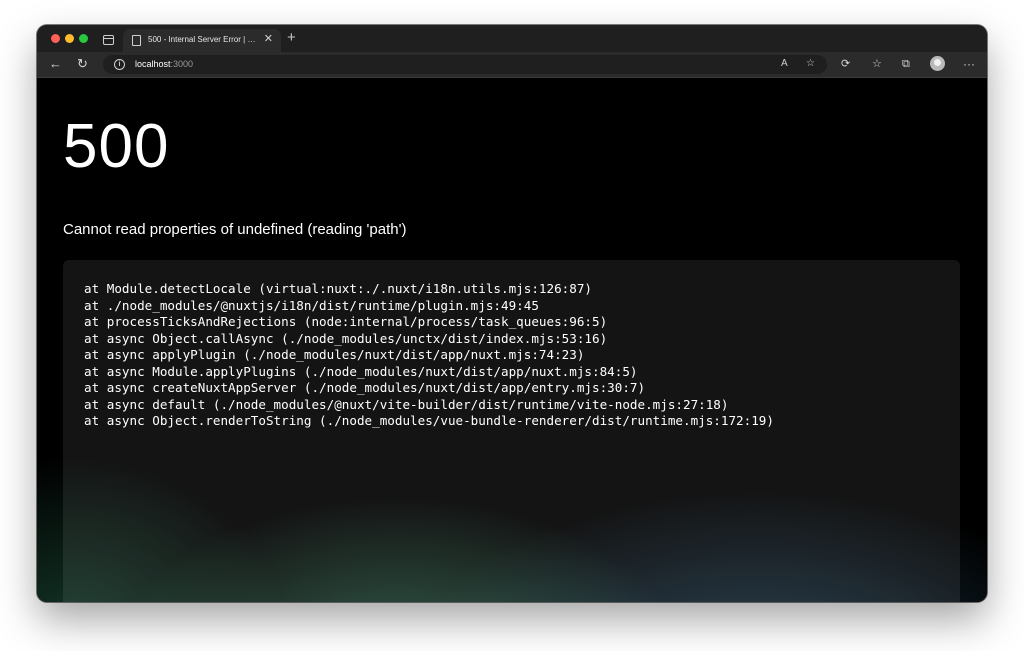 This screenshot has width=1024, height=651. I want to click on read-aloud-icon: A, so click(784, 64).